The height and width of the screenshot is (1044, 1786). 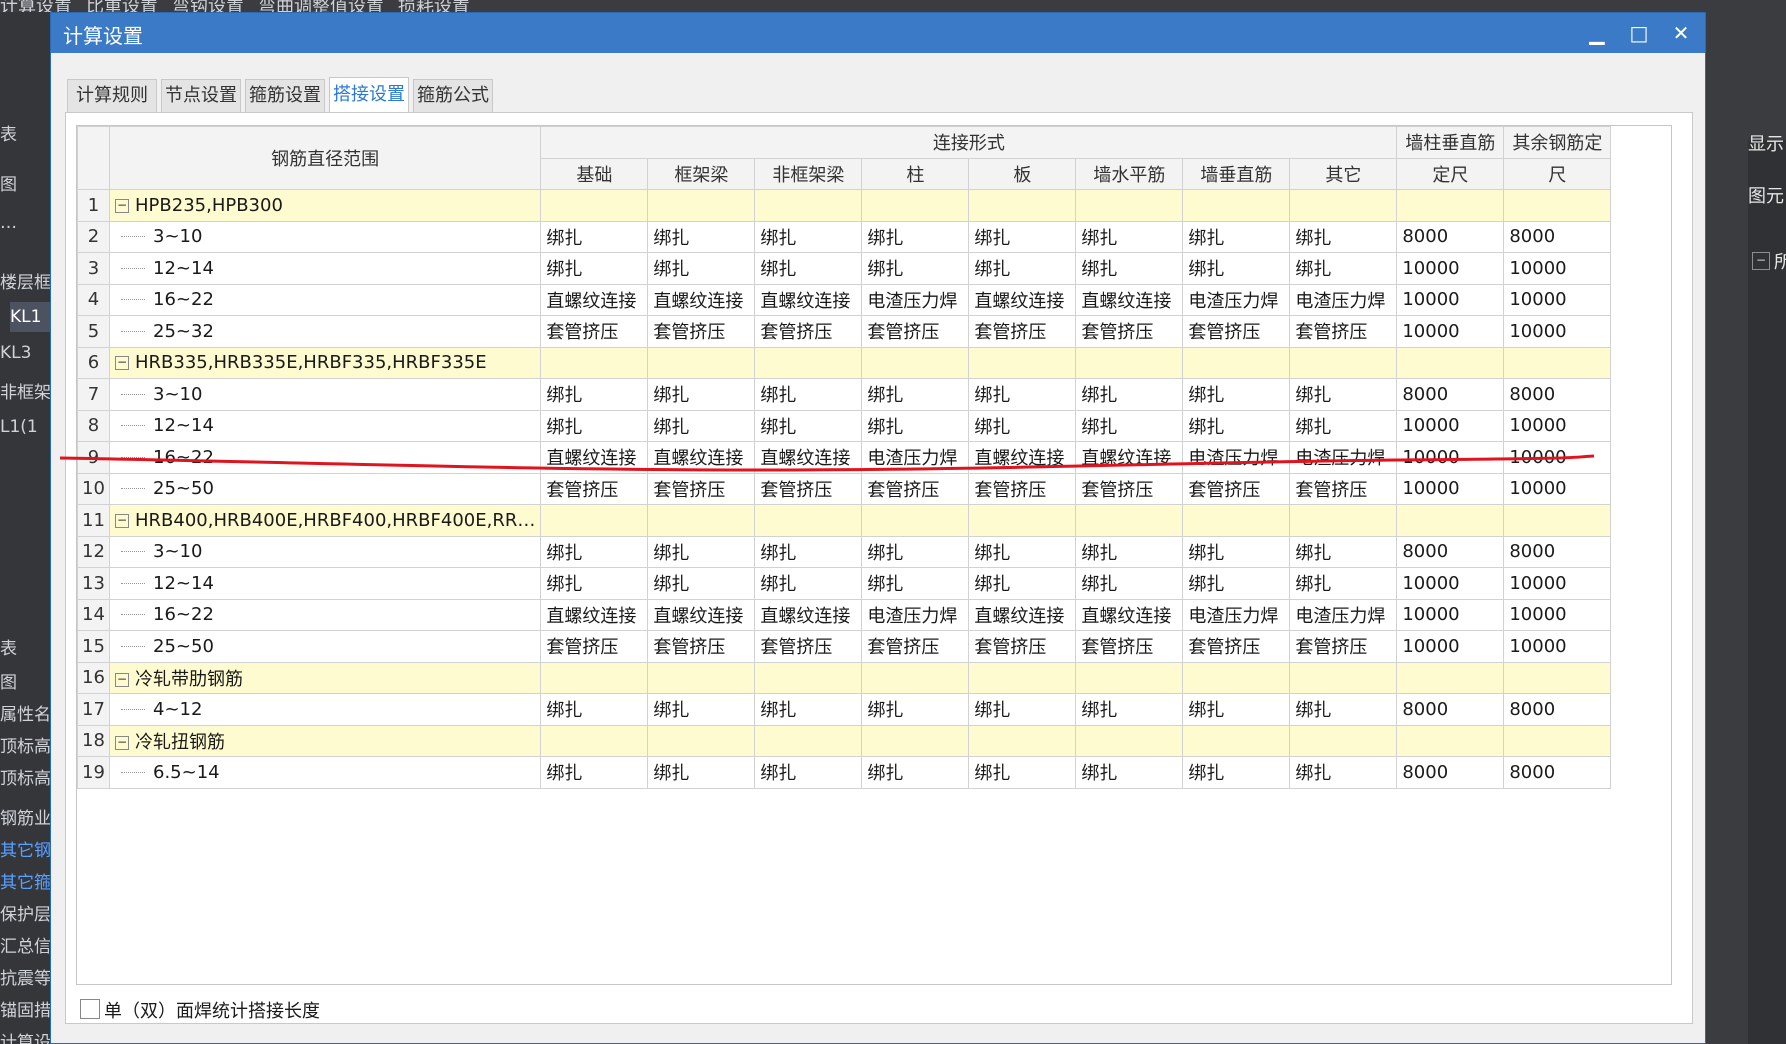 I want to click on range-cell: − HRB335,HRB335E,HRBF335,HRBF335E, so click(x=325, y=362).